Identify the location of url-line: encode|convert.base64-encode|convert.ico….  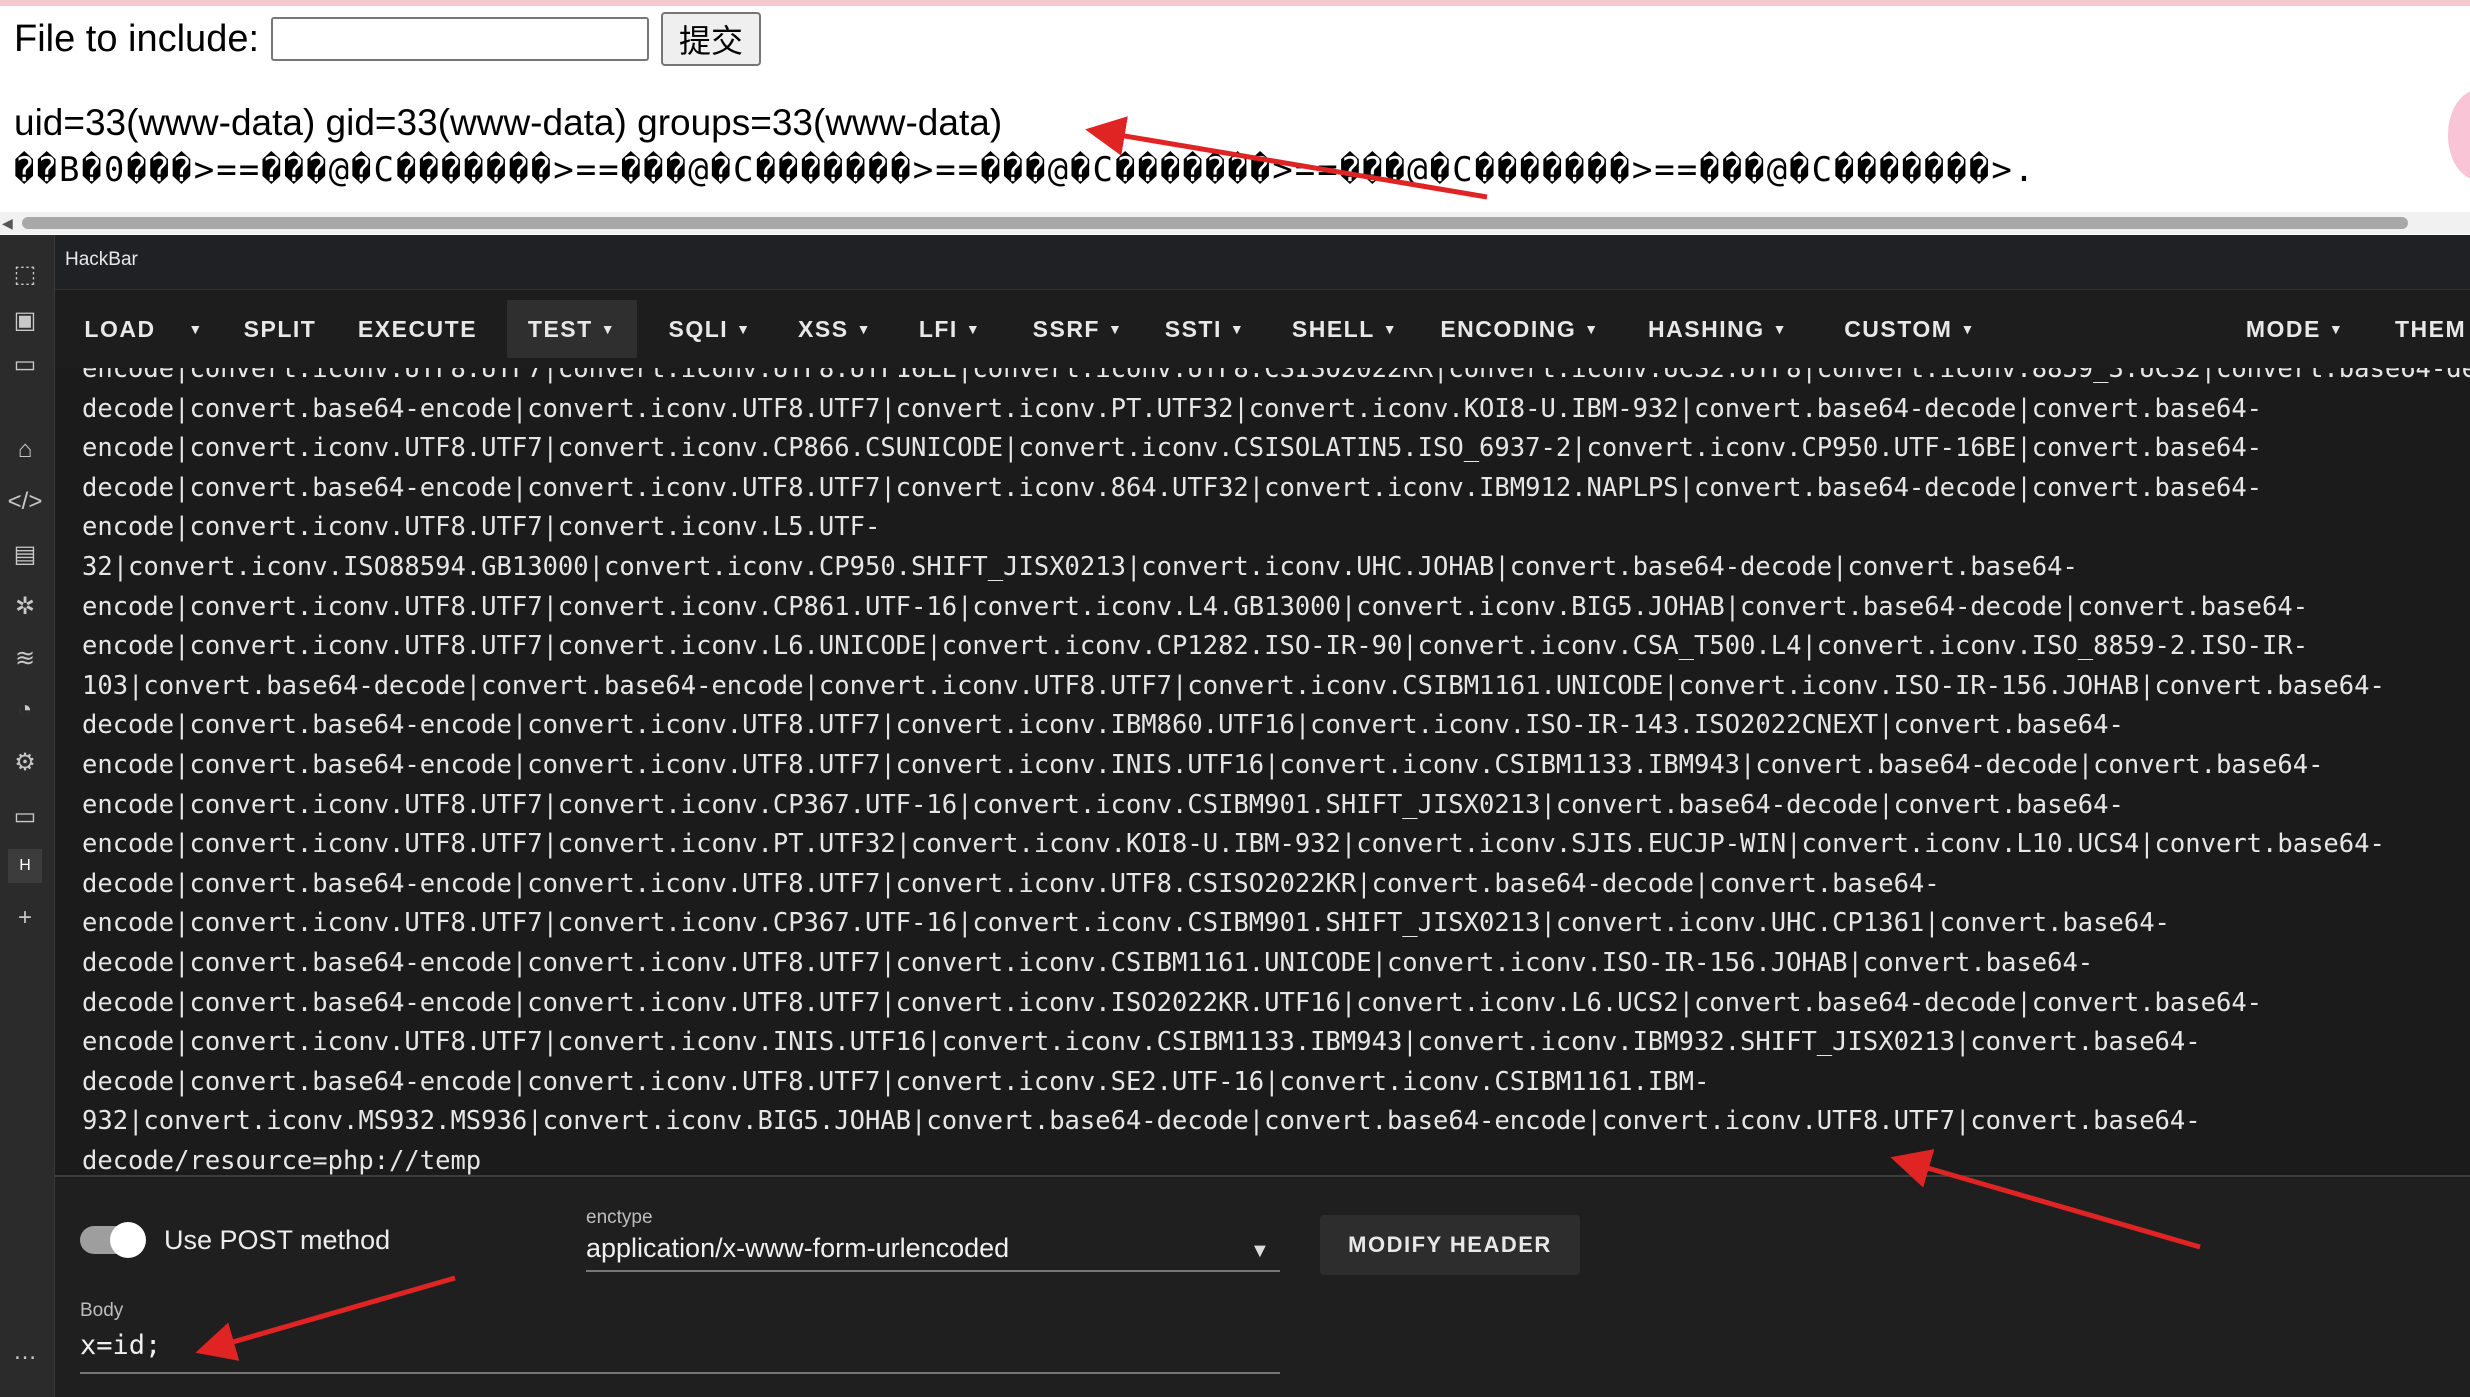
(1203, 764).